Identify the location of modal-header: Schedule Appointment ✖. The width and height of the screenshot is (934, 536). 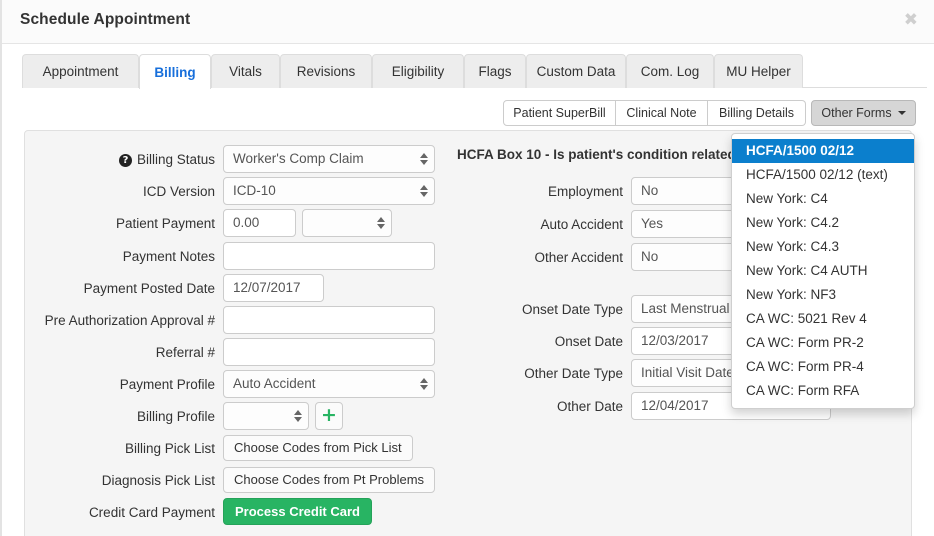
(468, 22).